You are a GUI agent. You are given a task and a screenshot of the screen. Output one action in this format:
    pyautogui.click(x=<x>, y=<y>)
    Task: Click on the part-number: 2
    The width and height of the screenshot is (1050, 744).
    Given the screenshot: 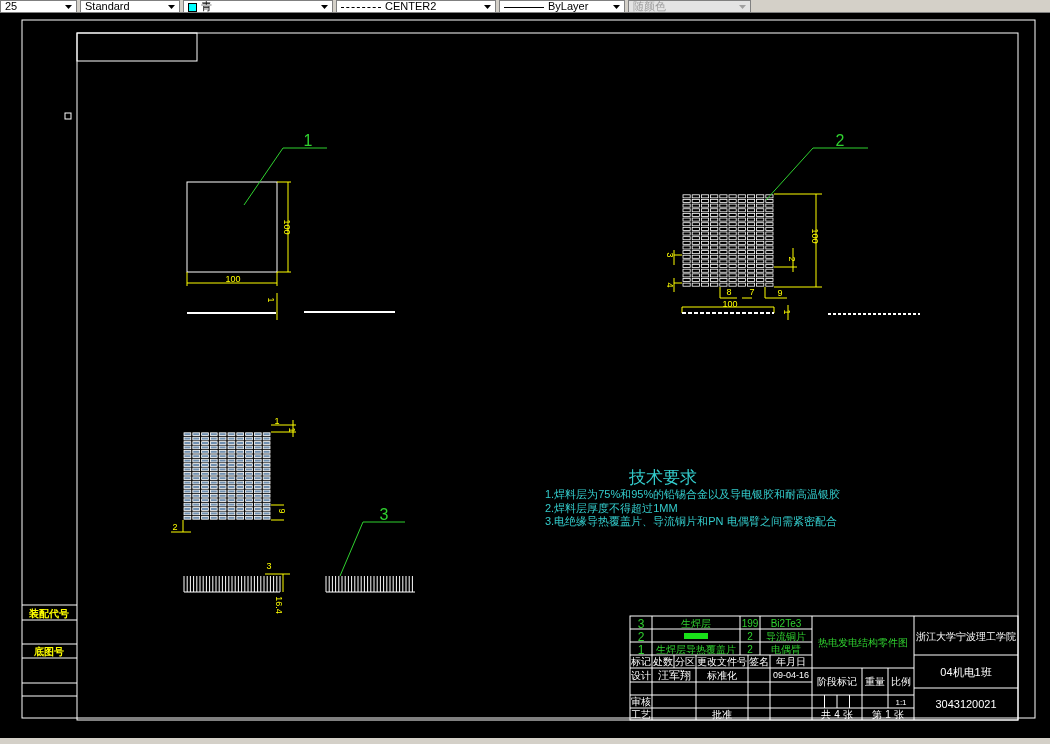 What is the action you would take?
    pyautogui.click(x=840, y=140)
    